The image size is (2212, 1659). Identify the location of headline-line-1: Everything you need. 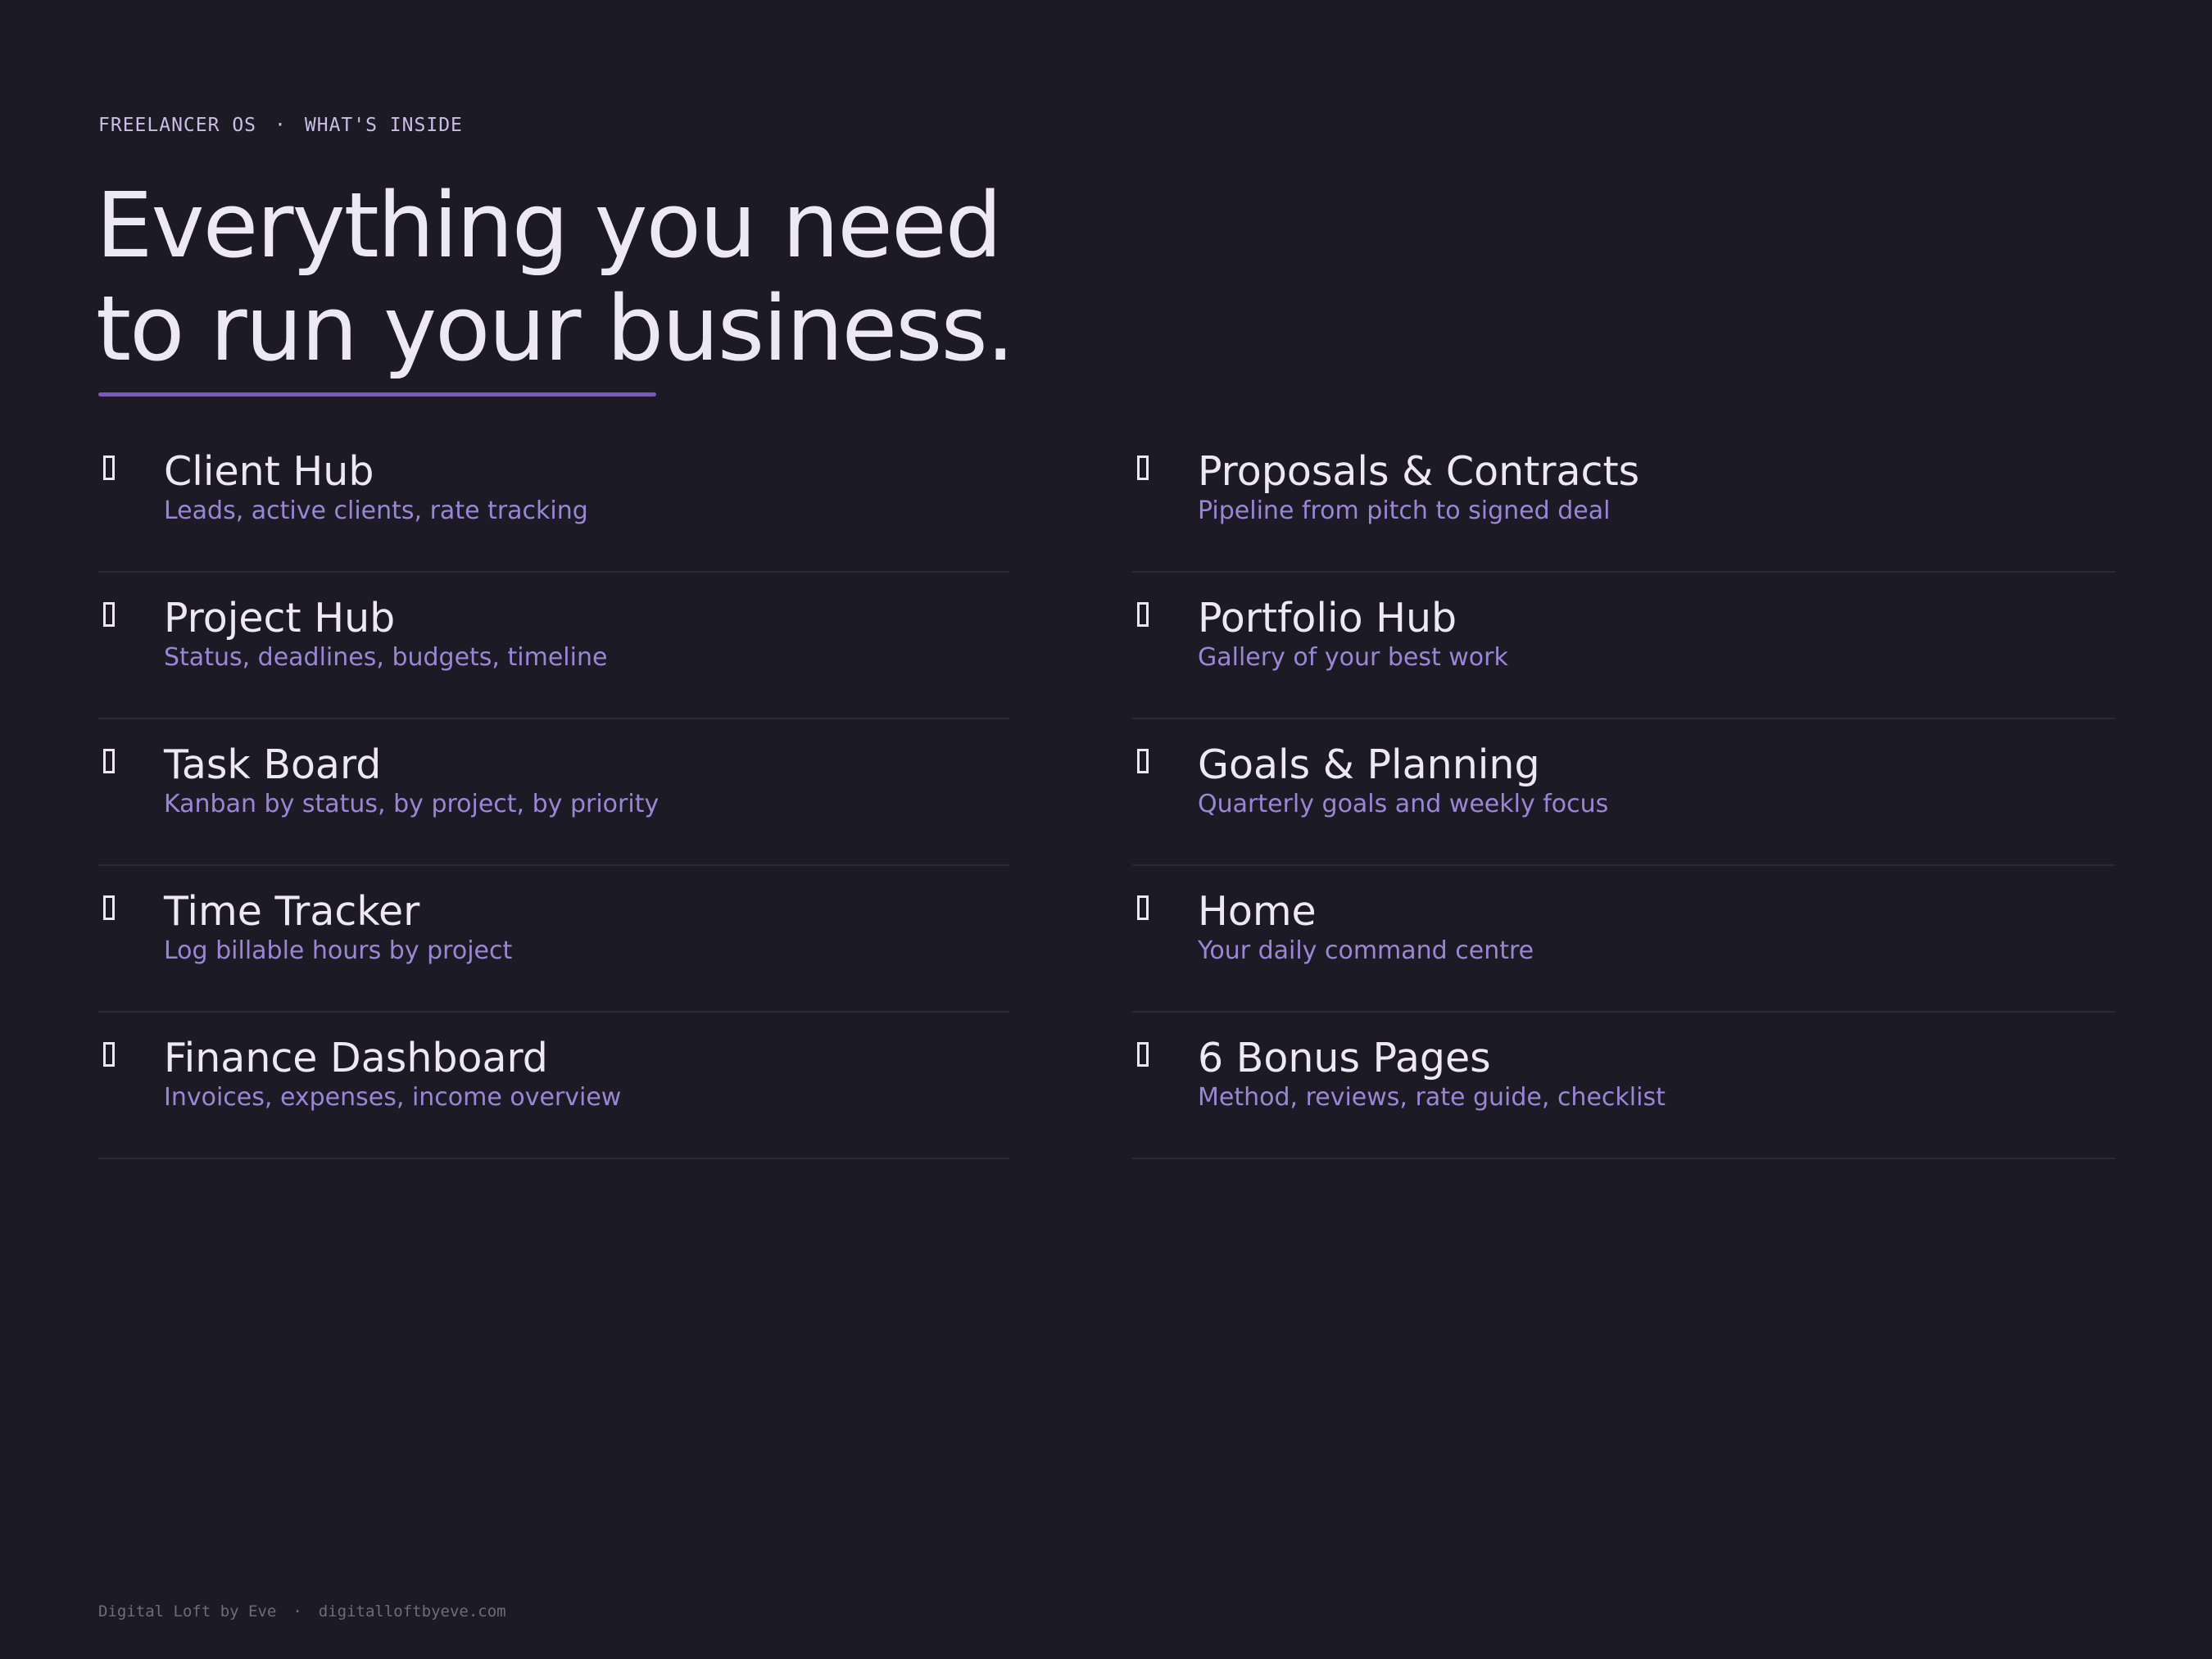
(549, 225).